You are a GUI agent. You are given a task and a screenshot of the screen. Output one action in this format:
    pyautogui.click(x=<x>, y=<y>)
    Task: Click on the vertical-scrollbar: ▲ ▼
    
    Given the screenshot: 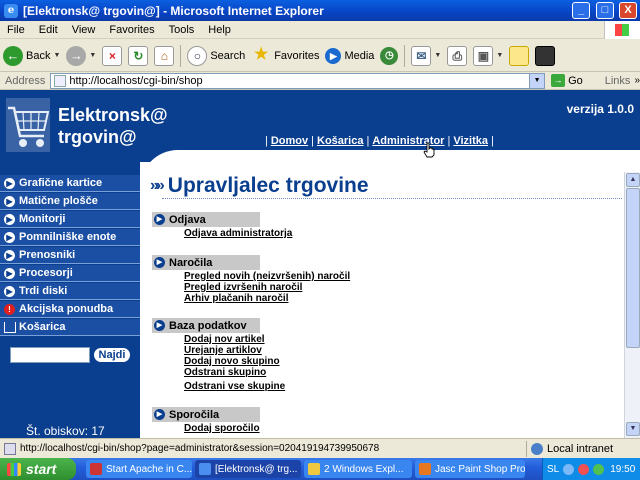 What is the action you would take?
    pyautogui.click(x=632, y=305)
    